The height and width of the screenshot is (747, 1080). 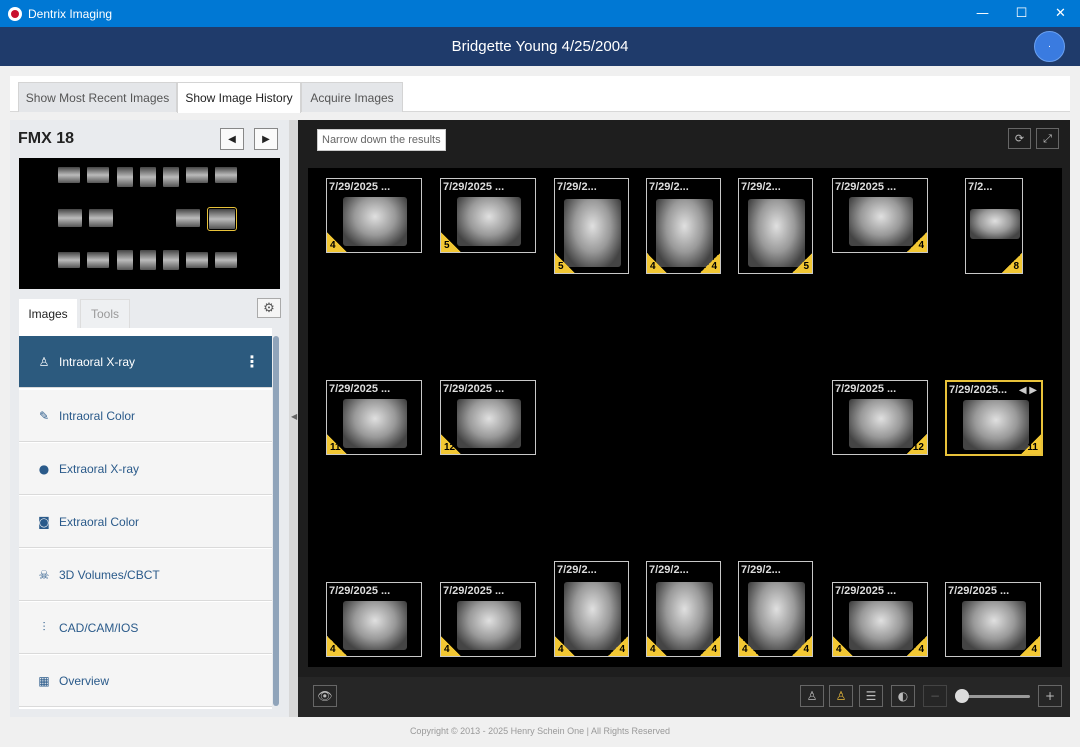 What do you see at coordinates (935, 696) in the screenshot?
I see `zoom-out-button: −` at bounding box center [935, 696].